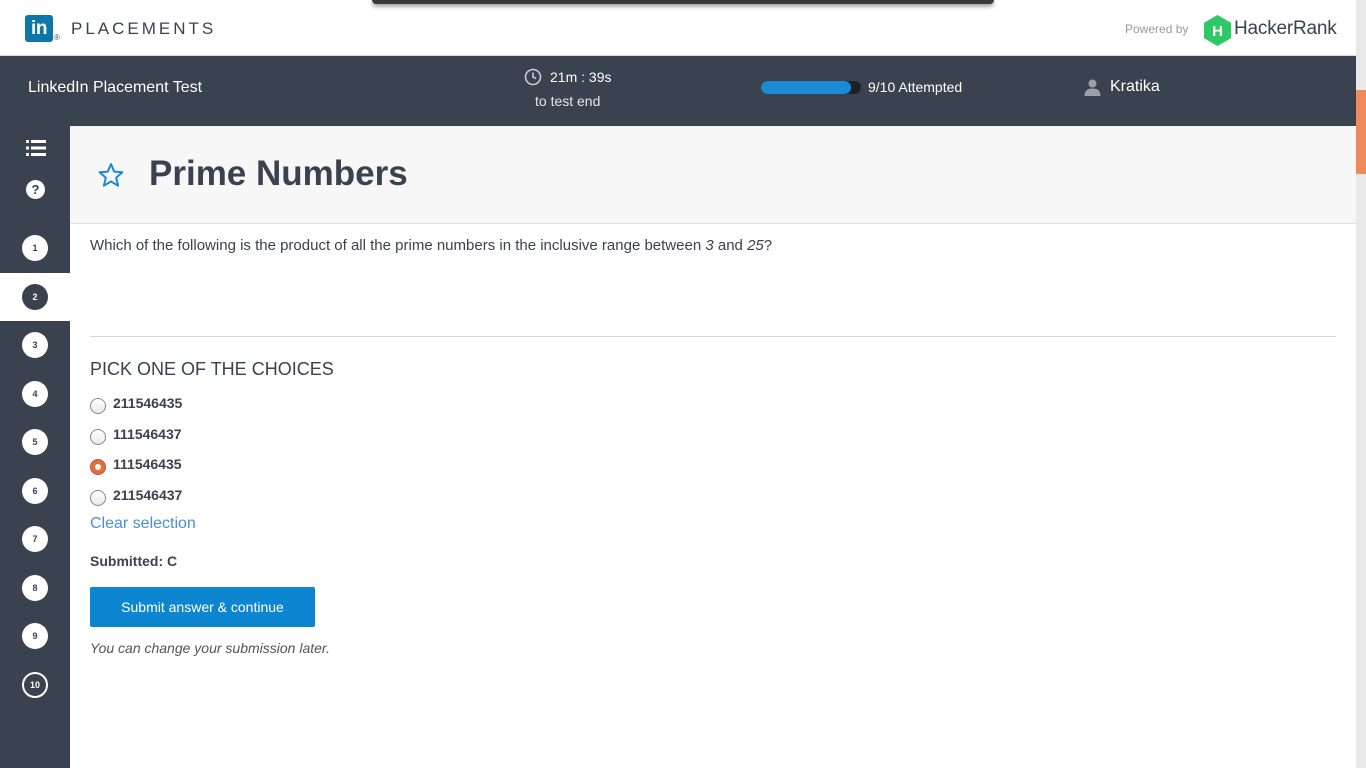  What do you see at coordinates (39, 28) in the screenshot?
I see `linkedin-logo-icon: in` at bounding box center [39, 28].